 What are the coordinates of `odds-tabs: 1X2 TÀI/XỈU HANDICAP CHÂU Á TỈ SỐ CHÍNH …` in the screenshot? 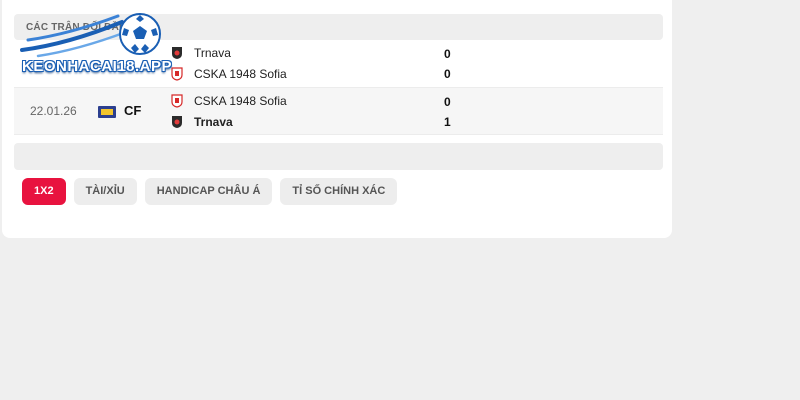 It's located at (210, 191).